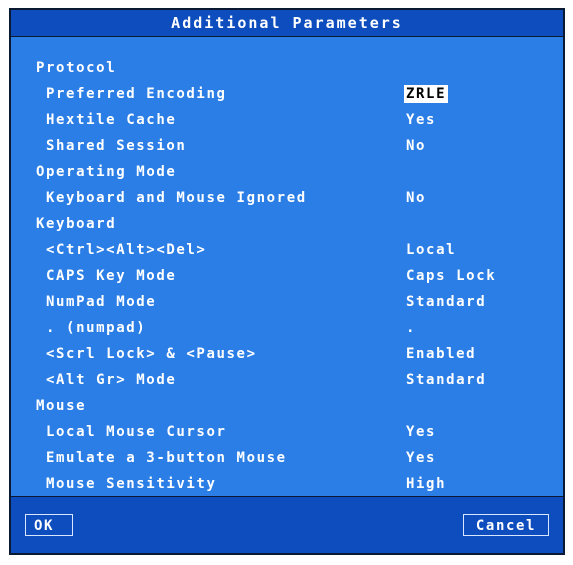 This screenshot has height=565, width=573. Describe the element at coordinates (96, 328) in the screenshot. I see `parameter-label: . (numpad)` at that location.